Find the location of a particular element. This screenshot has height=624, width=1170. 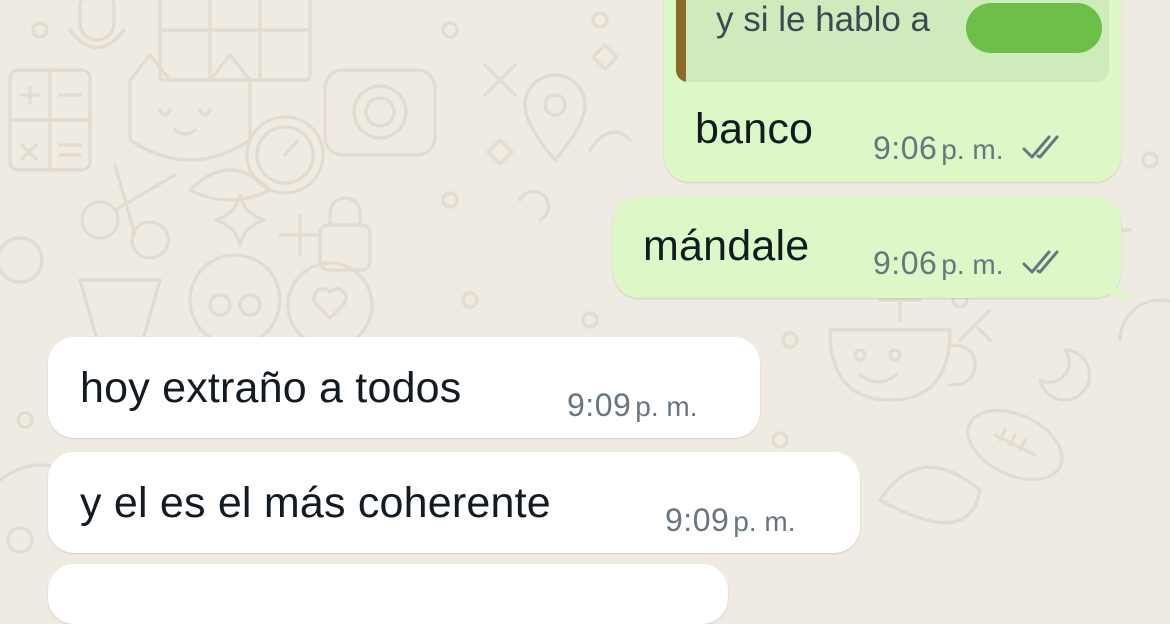

bubble-tail is located at coordinates (1119, 282).